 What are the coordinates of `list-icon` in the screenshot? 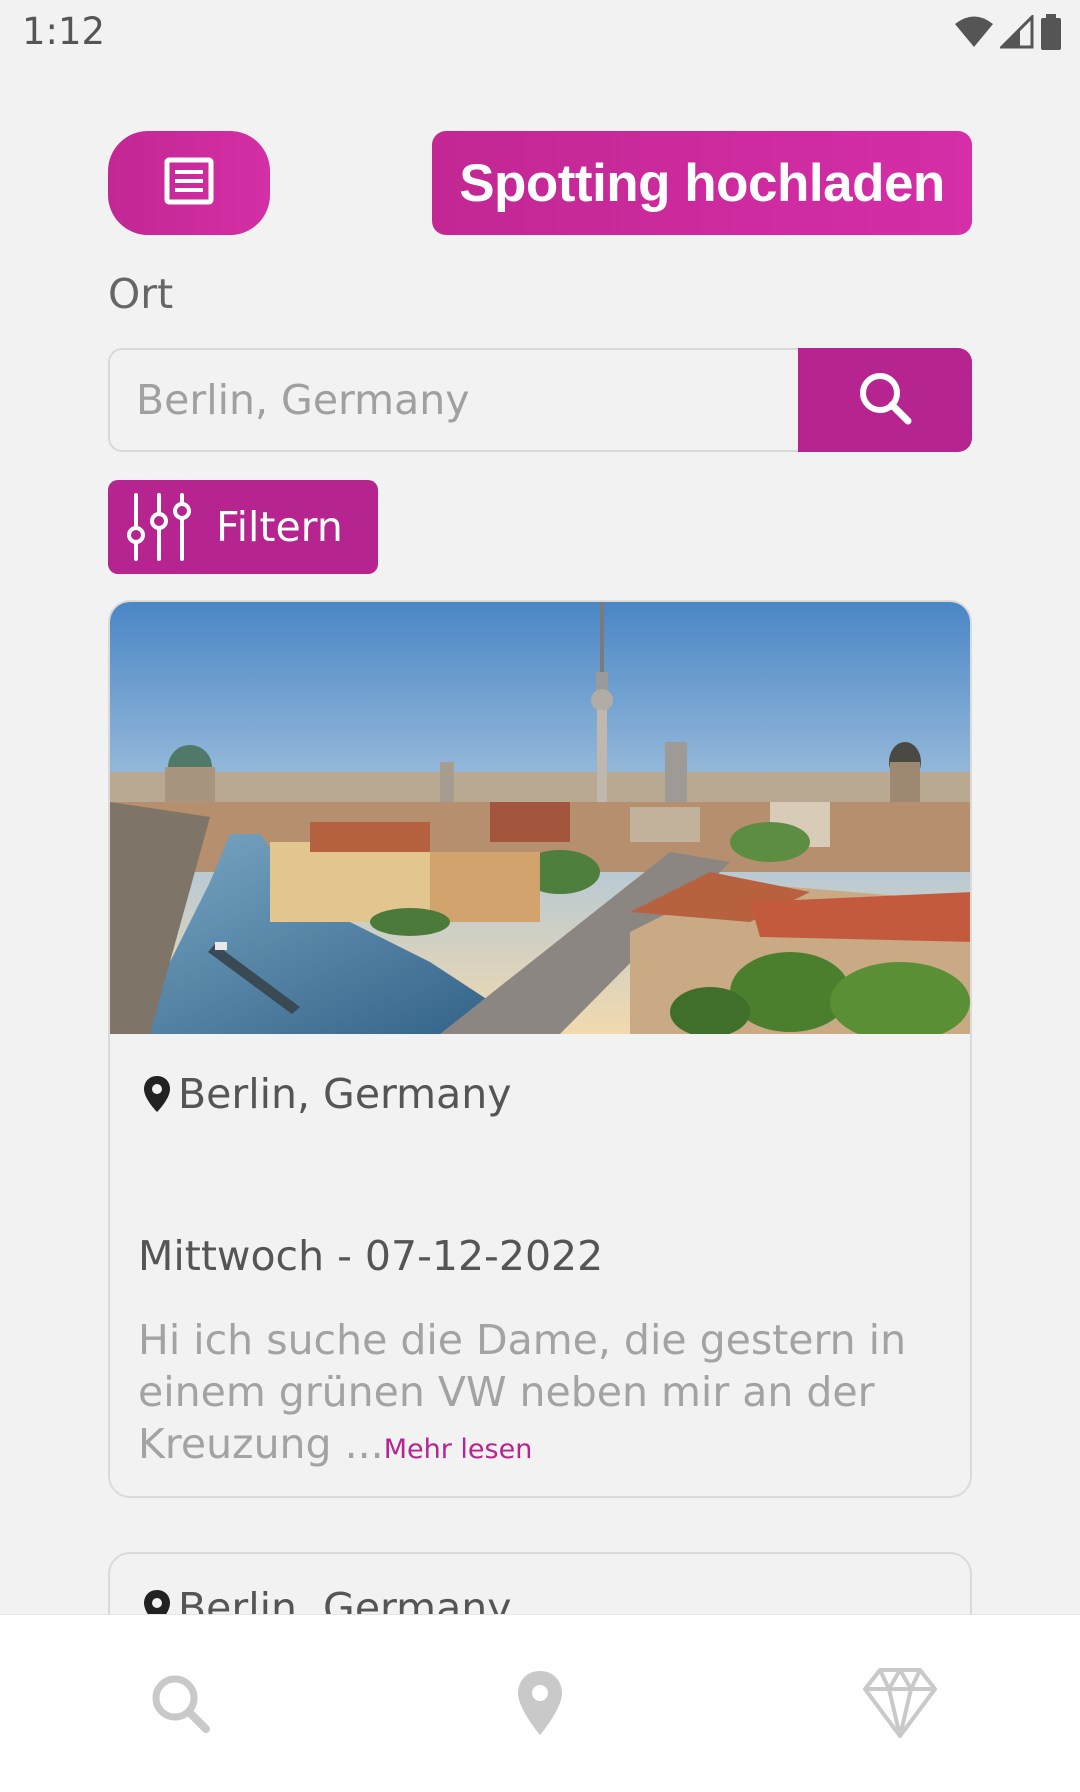 It's located at (189, 183).